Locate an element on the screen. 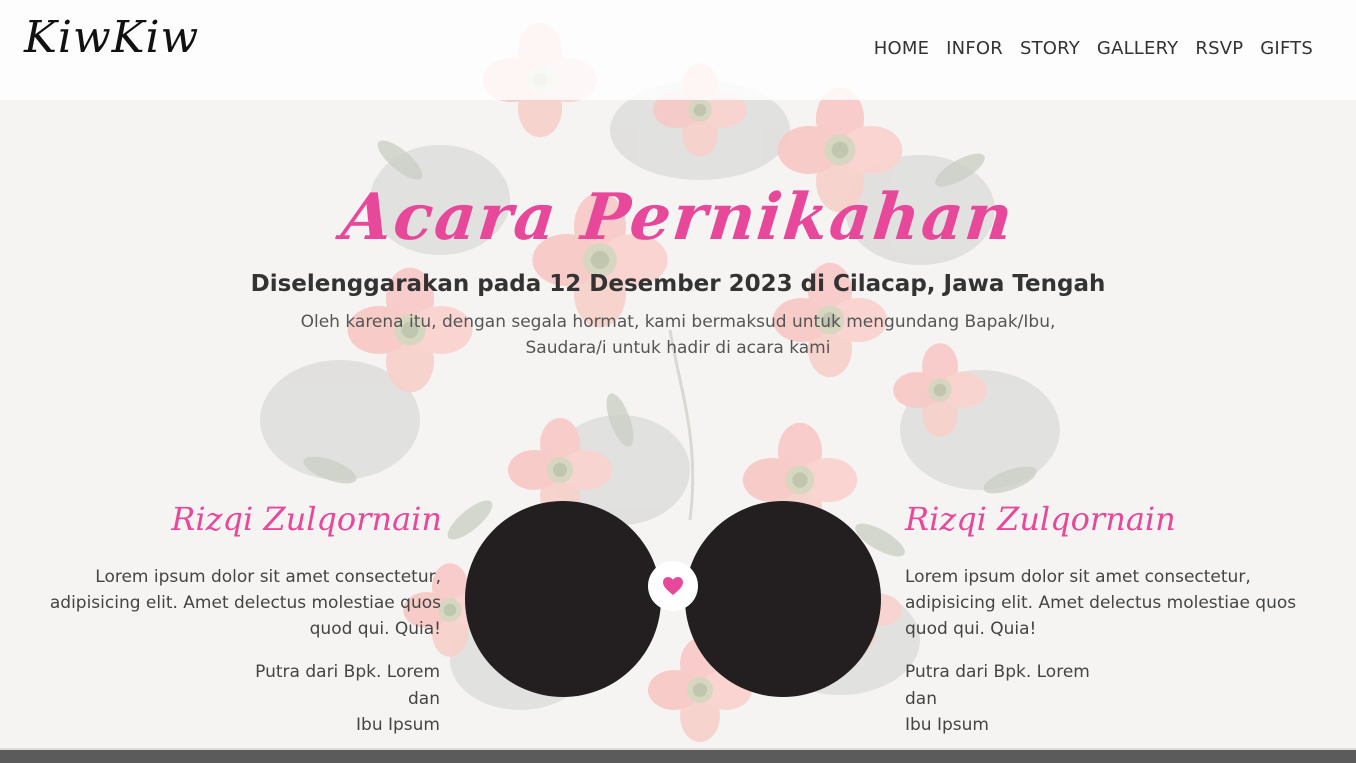  heart-icon is located at coordinates (673, 586).